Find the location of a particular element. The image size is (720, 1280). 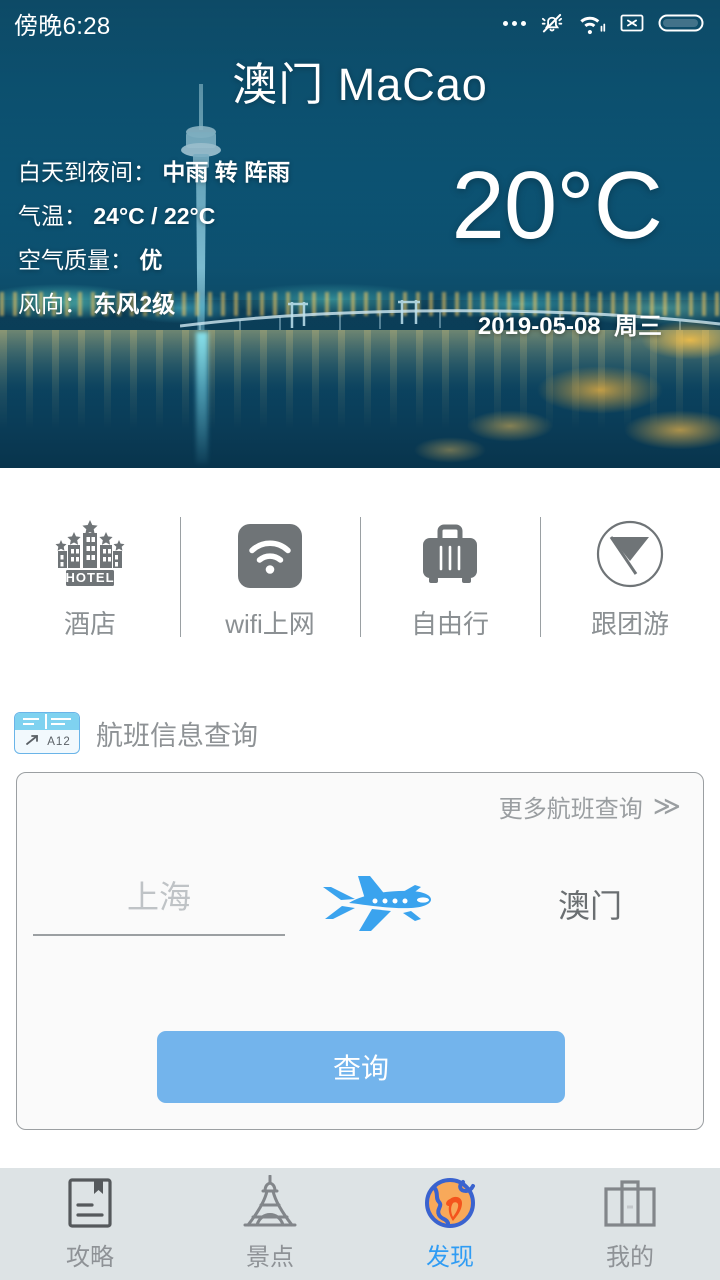

guide-book-icon is located at coordinates (90, 1203).